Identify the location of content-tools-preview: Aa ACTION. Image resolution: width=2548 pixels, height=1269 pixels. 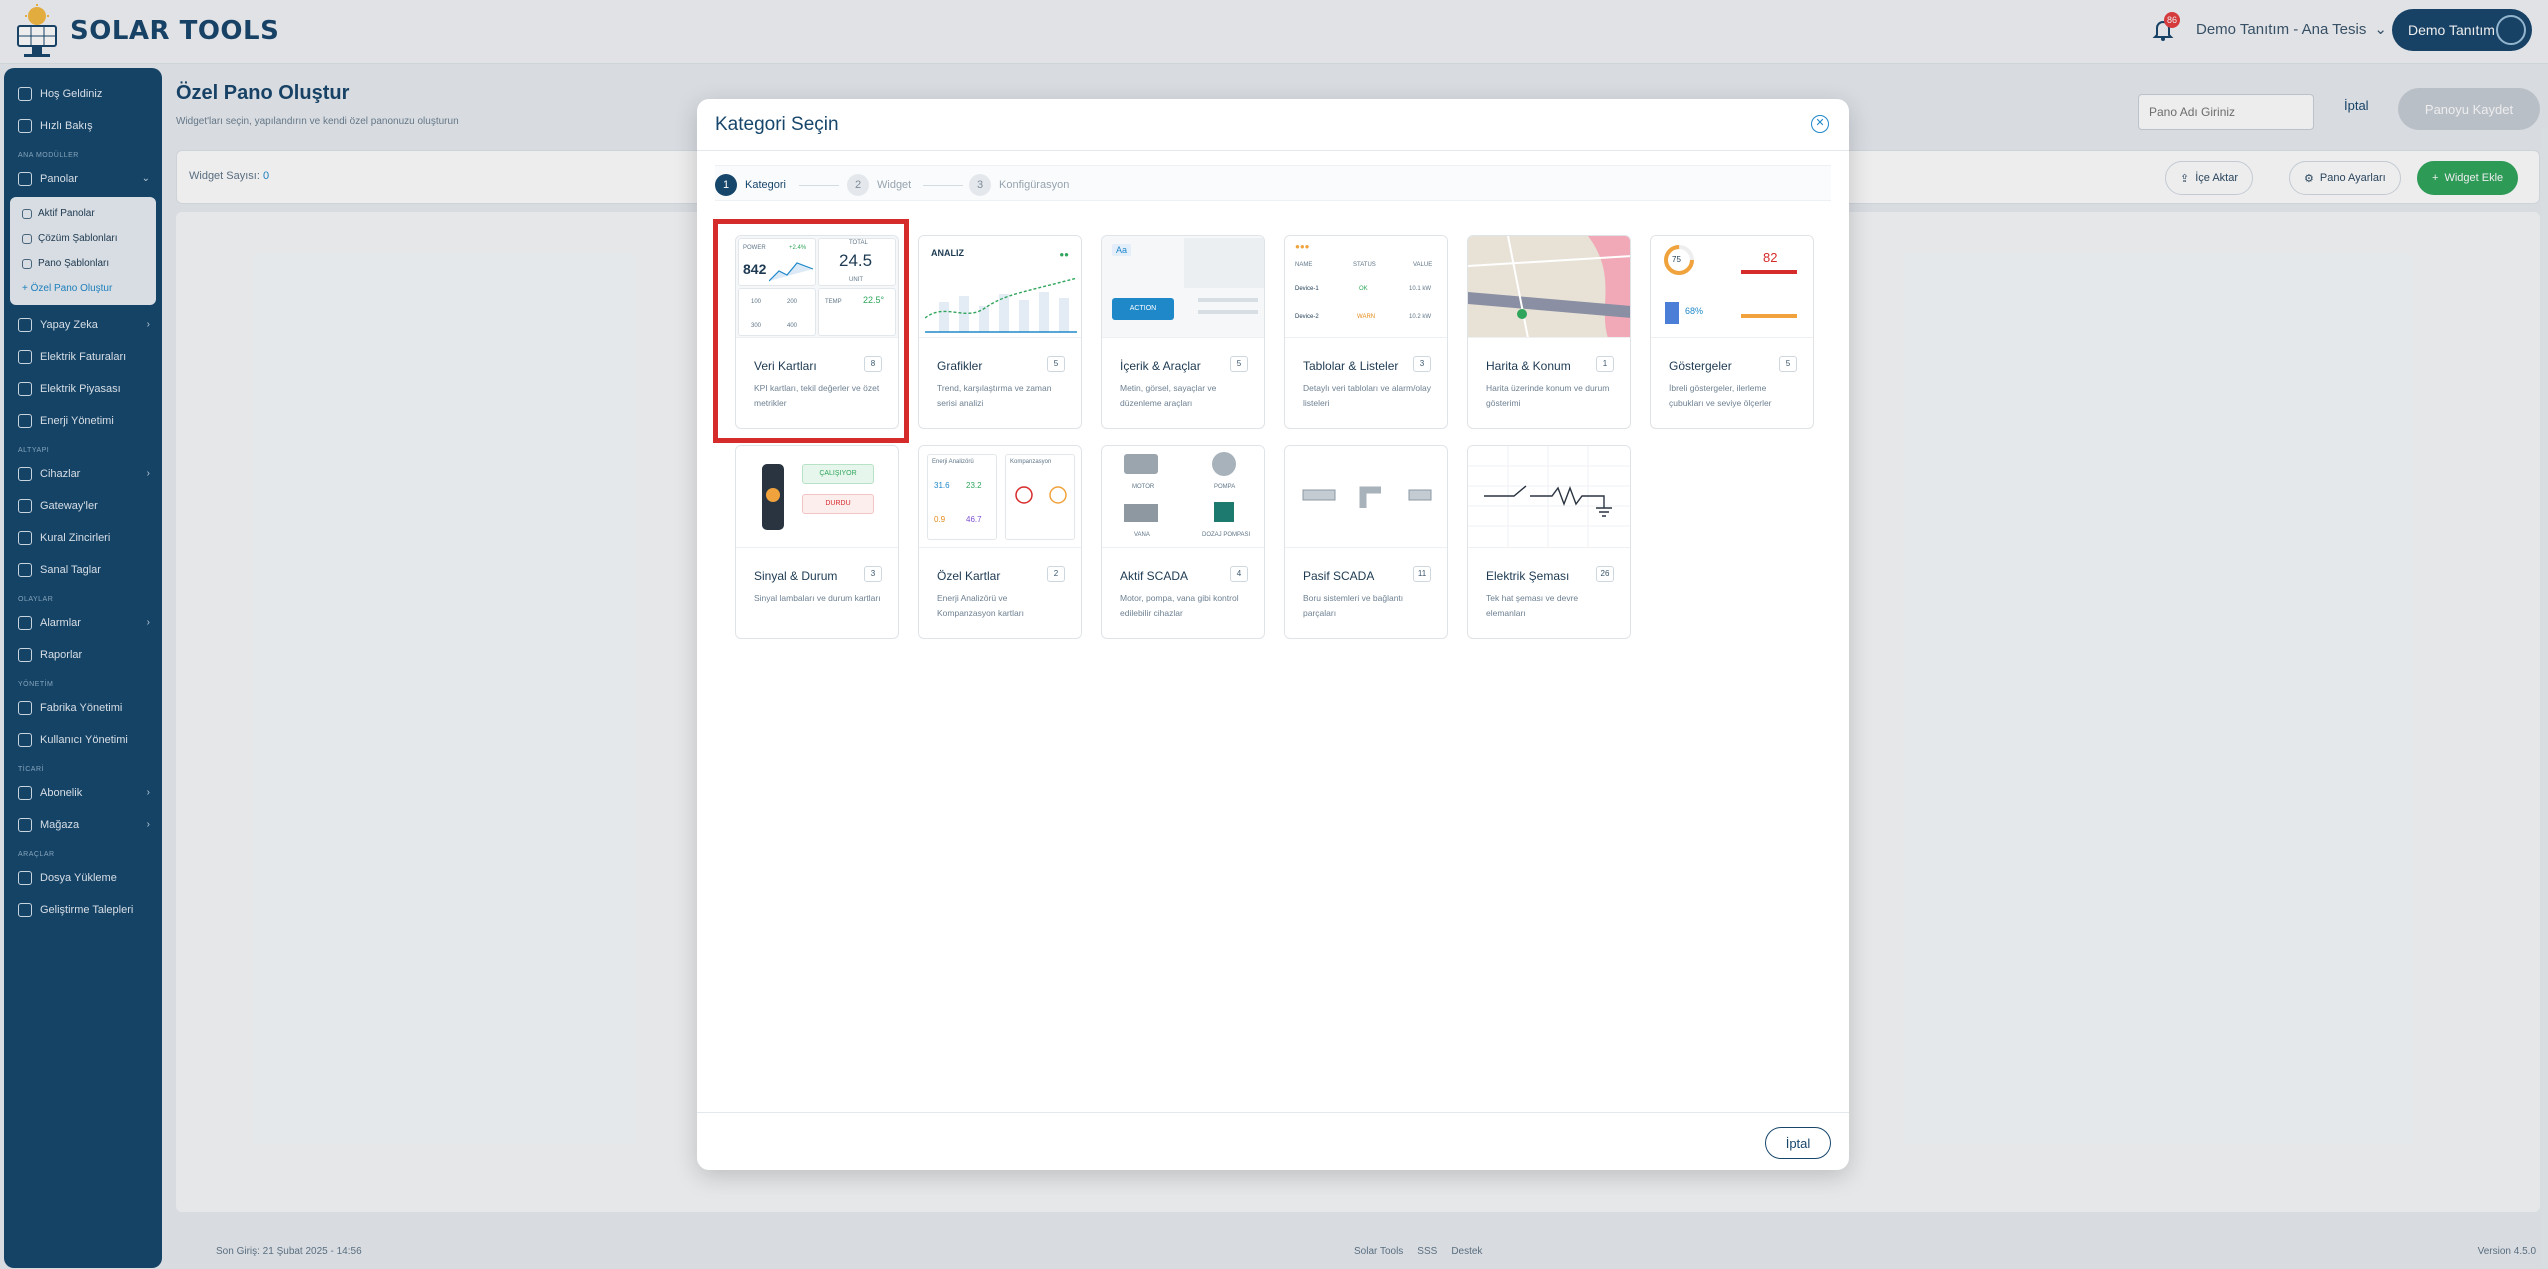
(1183, 287).